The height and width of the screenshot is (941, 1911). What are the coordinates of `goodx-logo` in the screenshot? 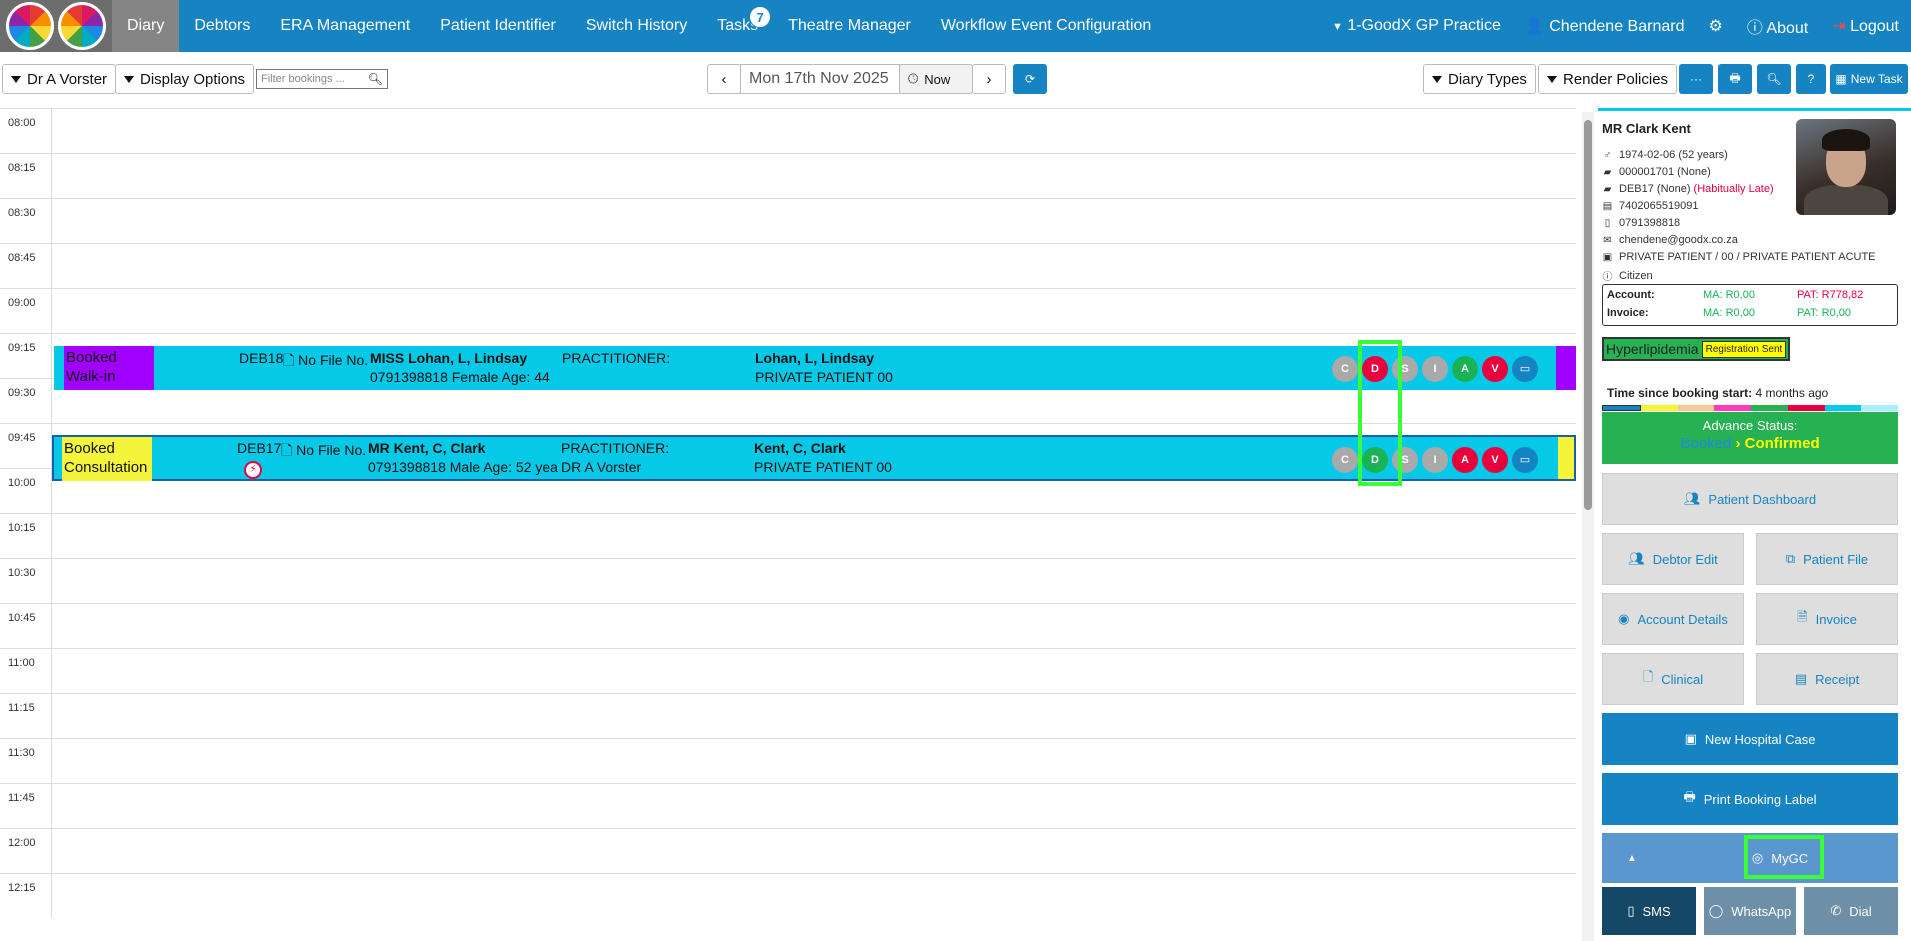 It's located at (56, 26).